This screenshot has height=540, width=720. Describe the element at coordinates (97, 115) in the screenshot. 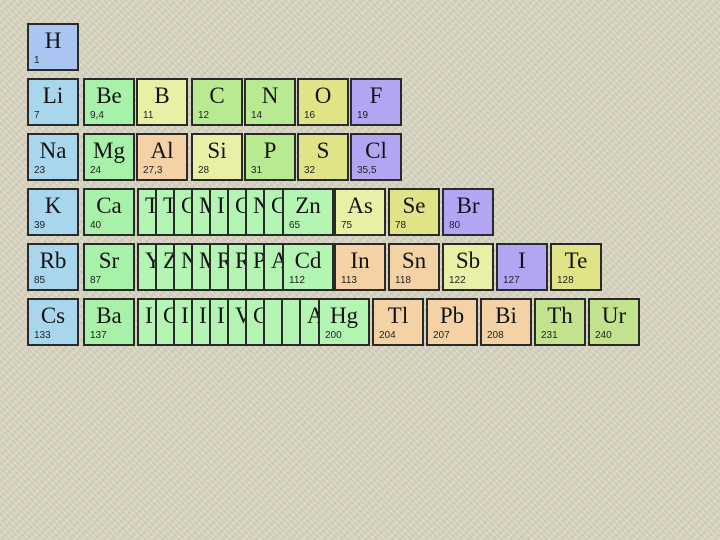

I see `element-mass: 9,4` at that location.